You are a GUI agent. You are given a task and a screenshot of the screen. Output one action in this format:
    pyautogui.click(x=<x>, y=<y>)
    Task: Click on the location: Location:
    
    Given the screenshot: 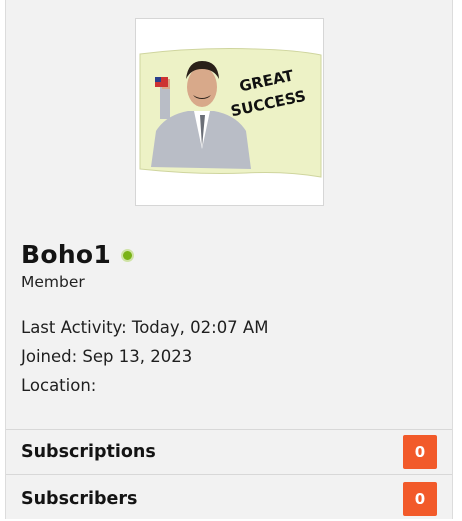 What is the action you would take?
    pyautogui.click(x=59, y=385)
    